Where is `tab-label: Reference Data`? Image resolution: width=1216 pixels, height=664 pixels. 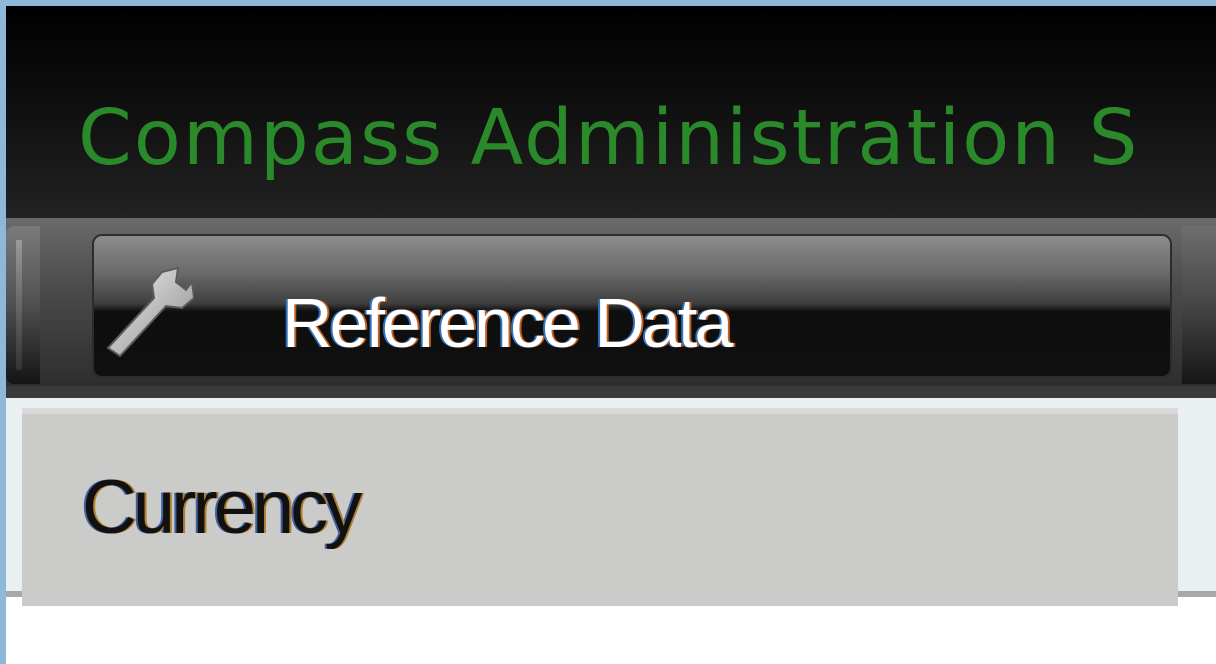
tab-label: Reference Data is located at coordinates (507, 323).